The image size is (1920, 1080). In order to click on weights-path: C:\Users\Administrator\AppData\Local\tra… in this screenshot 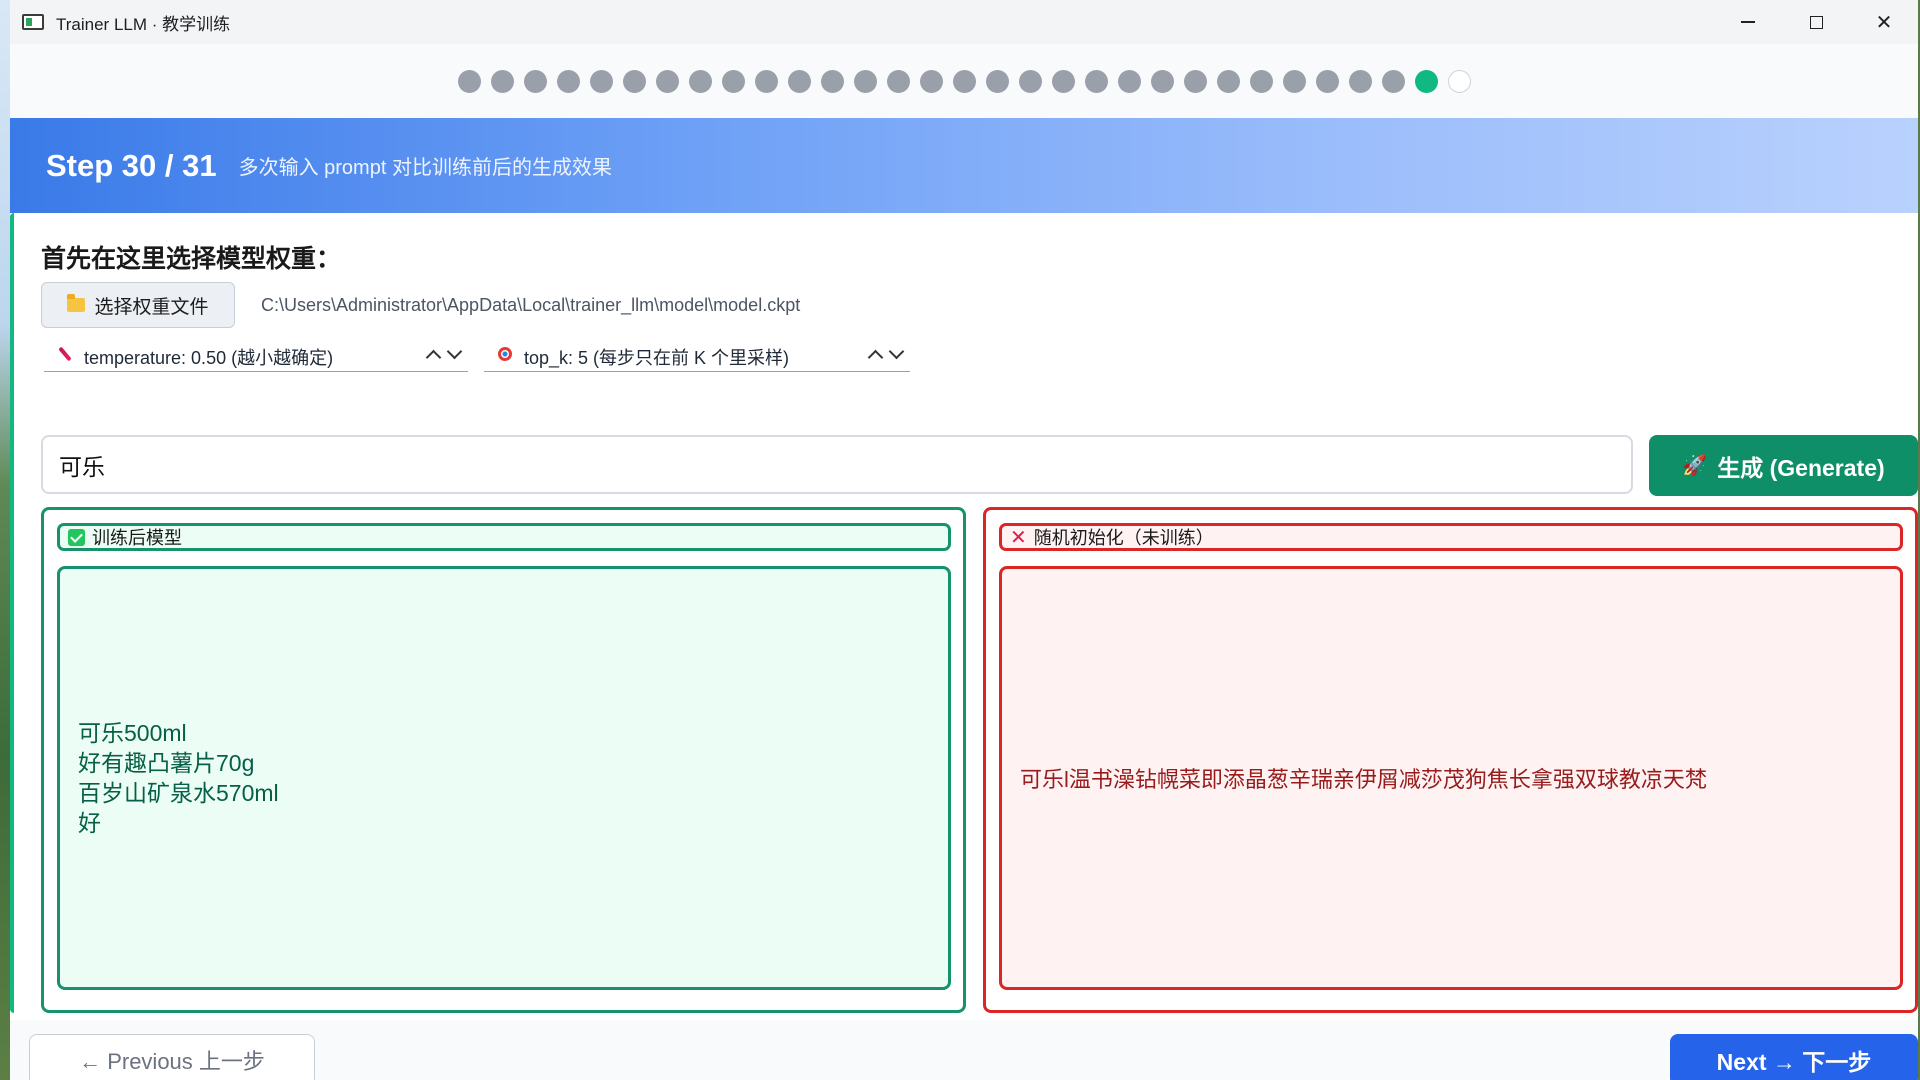, I will do `click(531, 305)`.